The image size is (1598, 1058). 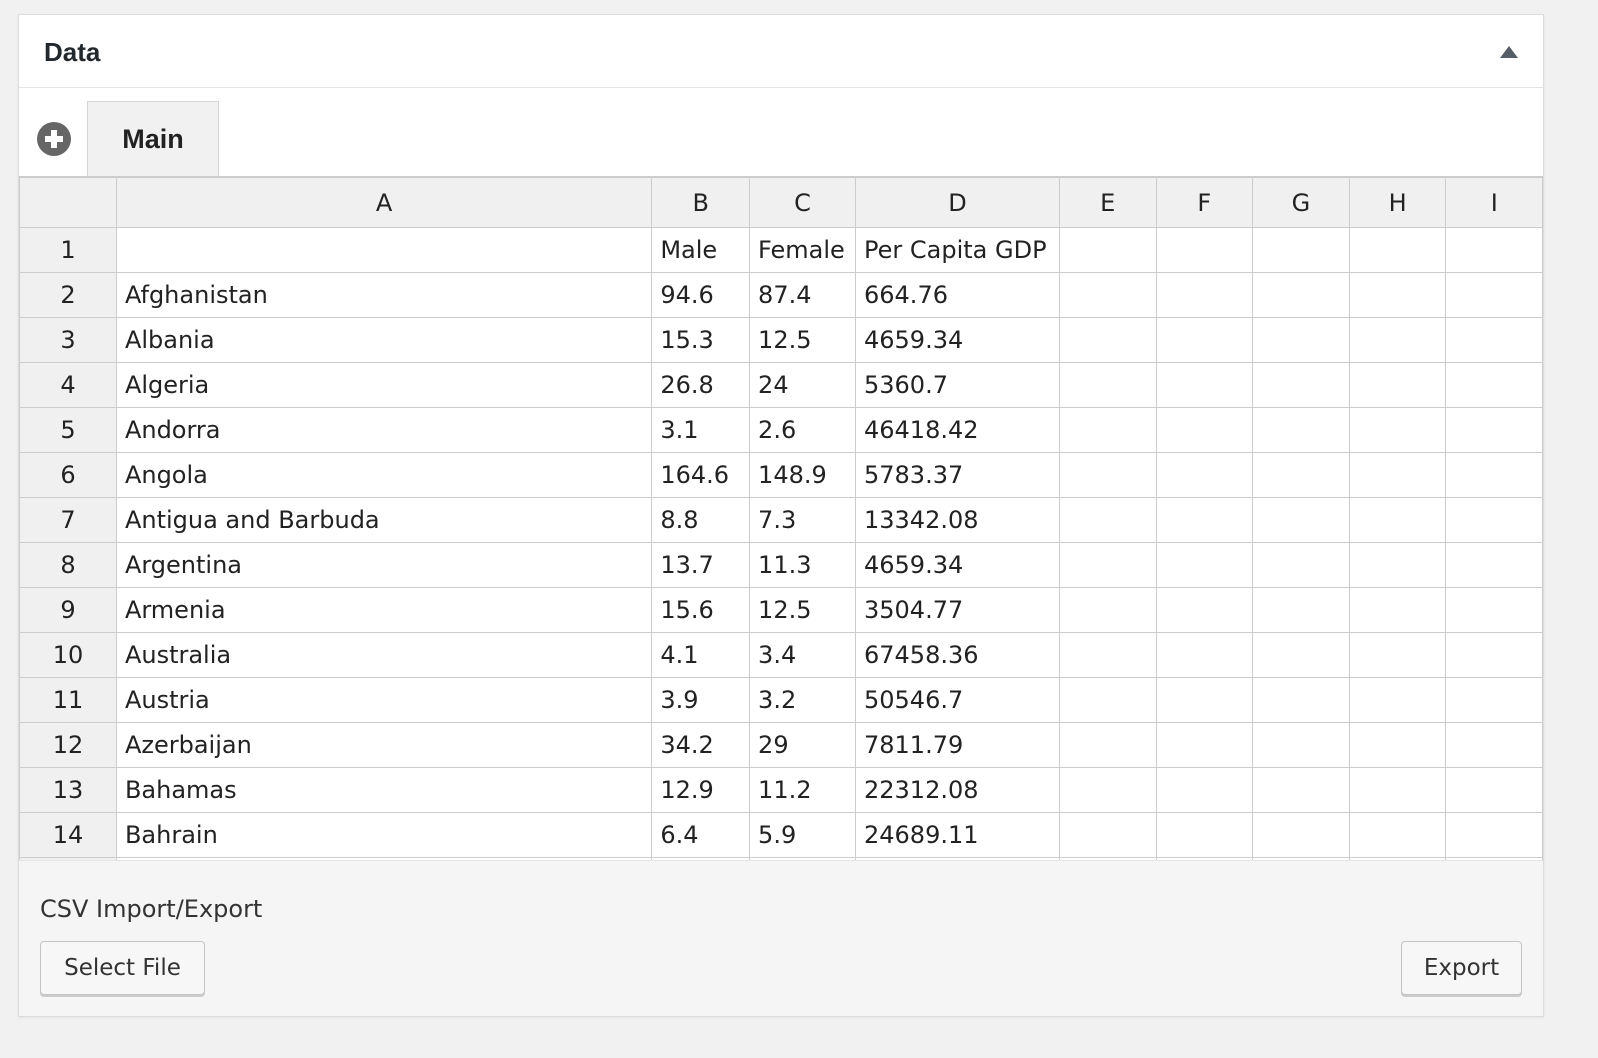 I want to click on cell-i9, so click(x=1494, y=610).